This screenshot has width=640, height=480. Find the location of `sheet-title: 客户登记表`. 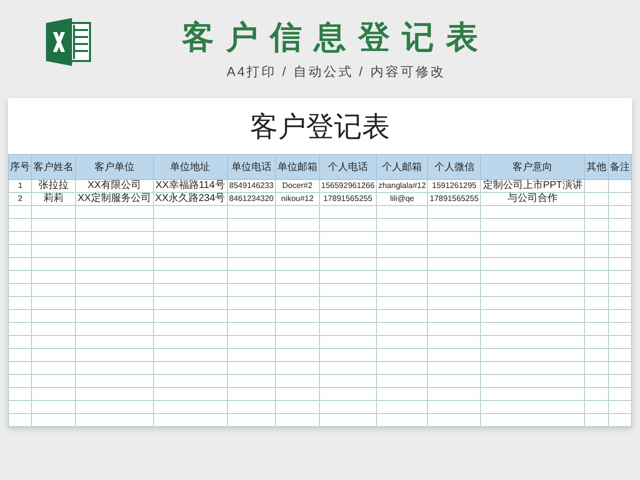

sheet-title: 客户登记表 is located at coordinates (320, 127).